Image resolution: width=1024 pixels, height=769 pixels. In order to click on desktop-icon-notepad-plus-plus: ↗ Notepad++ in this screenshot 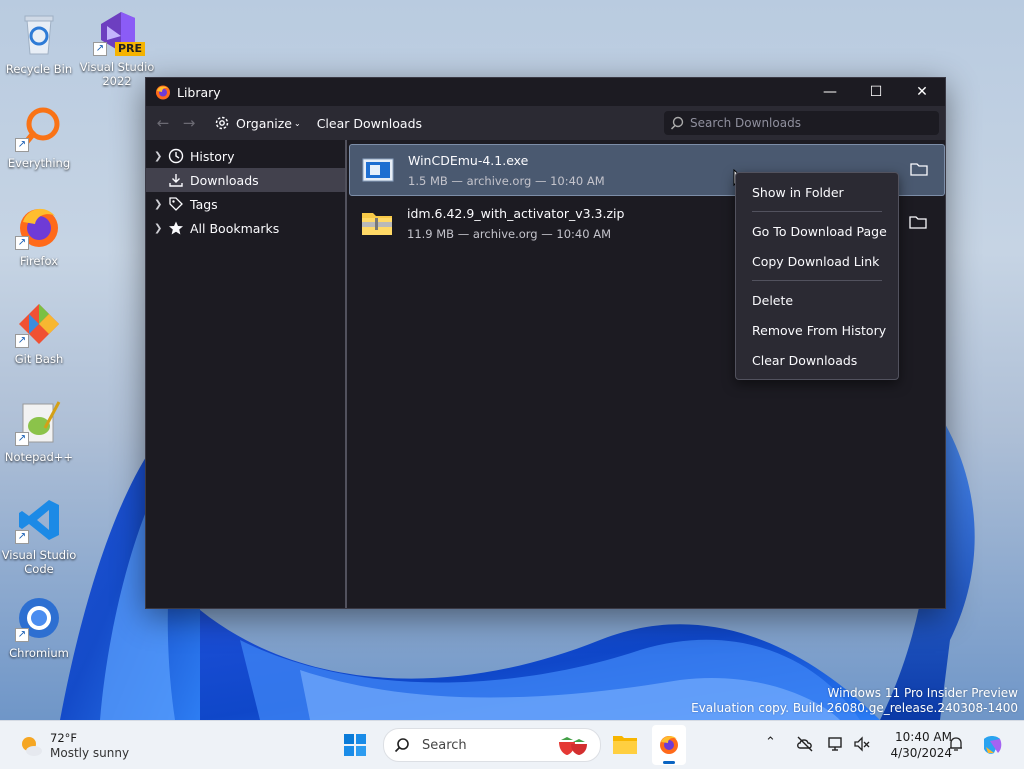, I will do `click(39, 431)`.